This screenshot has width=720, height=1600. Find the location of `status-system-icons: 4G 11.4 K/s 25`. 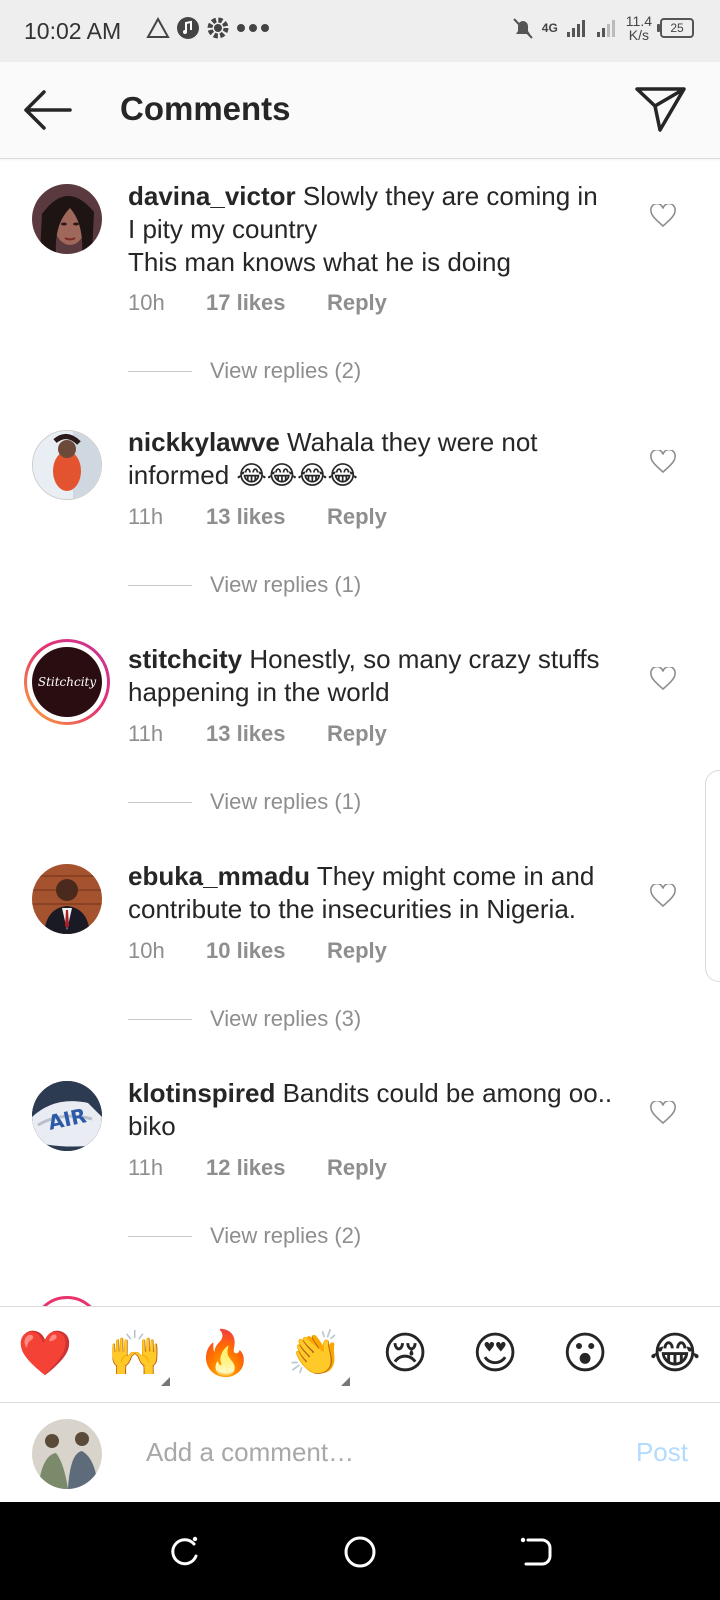

status-system-icons: 4G 11.4 K/s 25 is located at coordinates (603, 28).